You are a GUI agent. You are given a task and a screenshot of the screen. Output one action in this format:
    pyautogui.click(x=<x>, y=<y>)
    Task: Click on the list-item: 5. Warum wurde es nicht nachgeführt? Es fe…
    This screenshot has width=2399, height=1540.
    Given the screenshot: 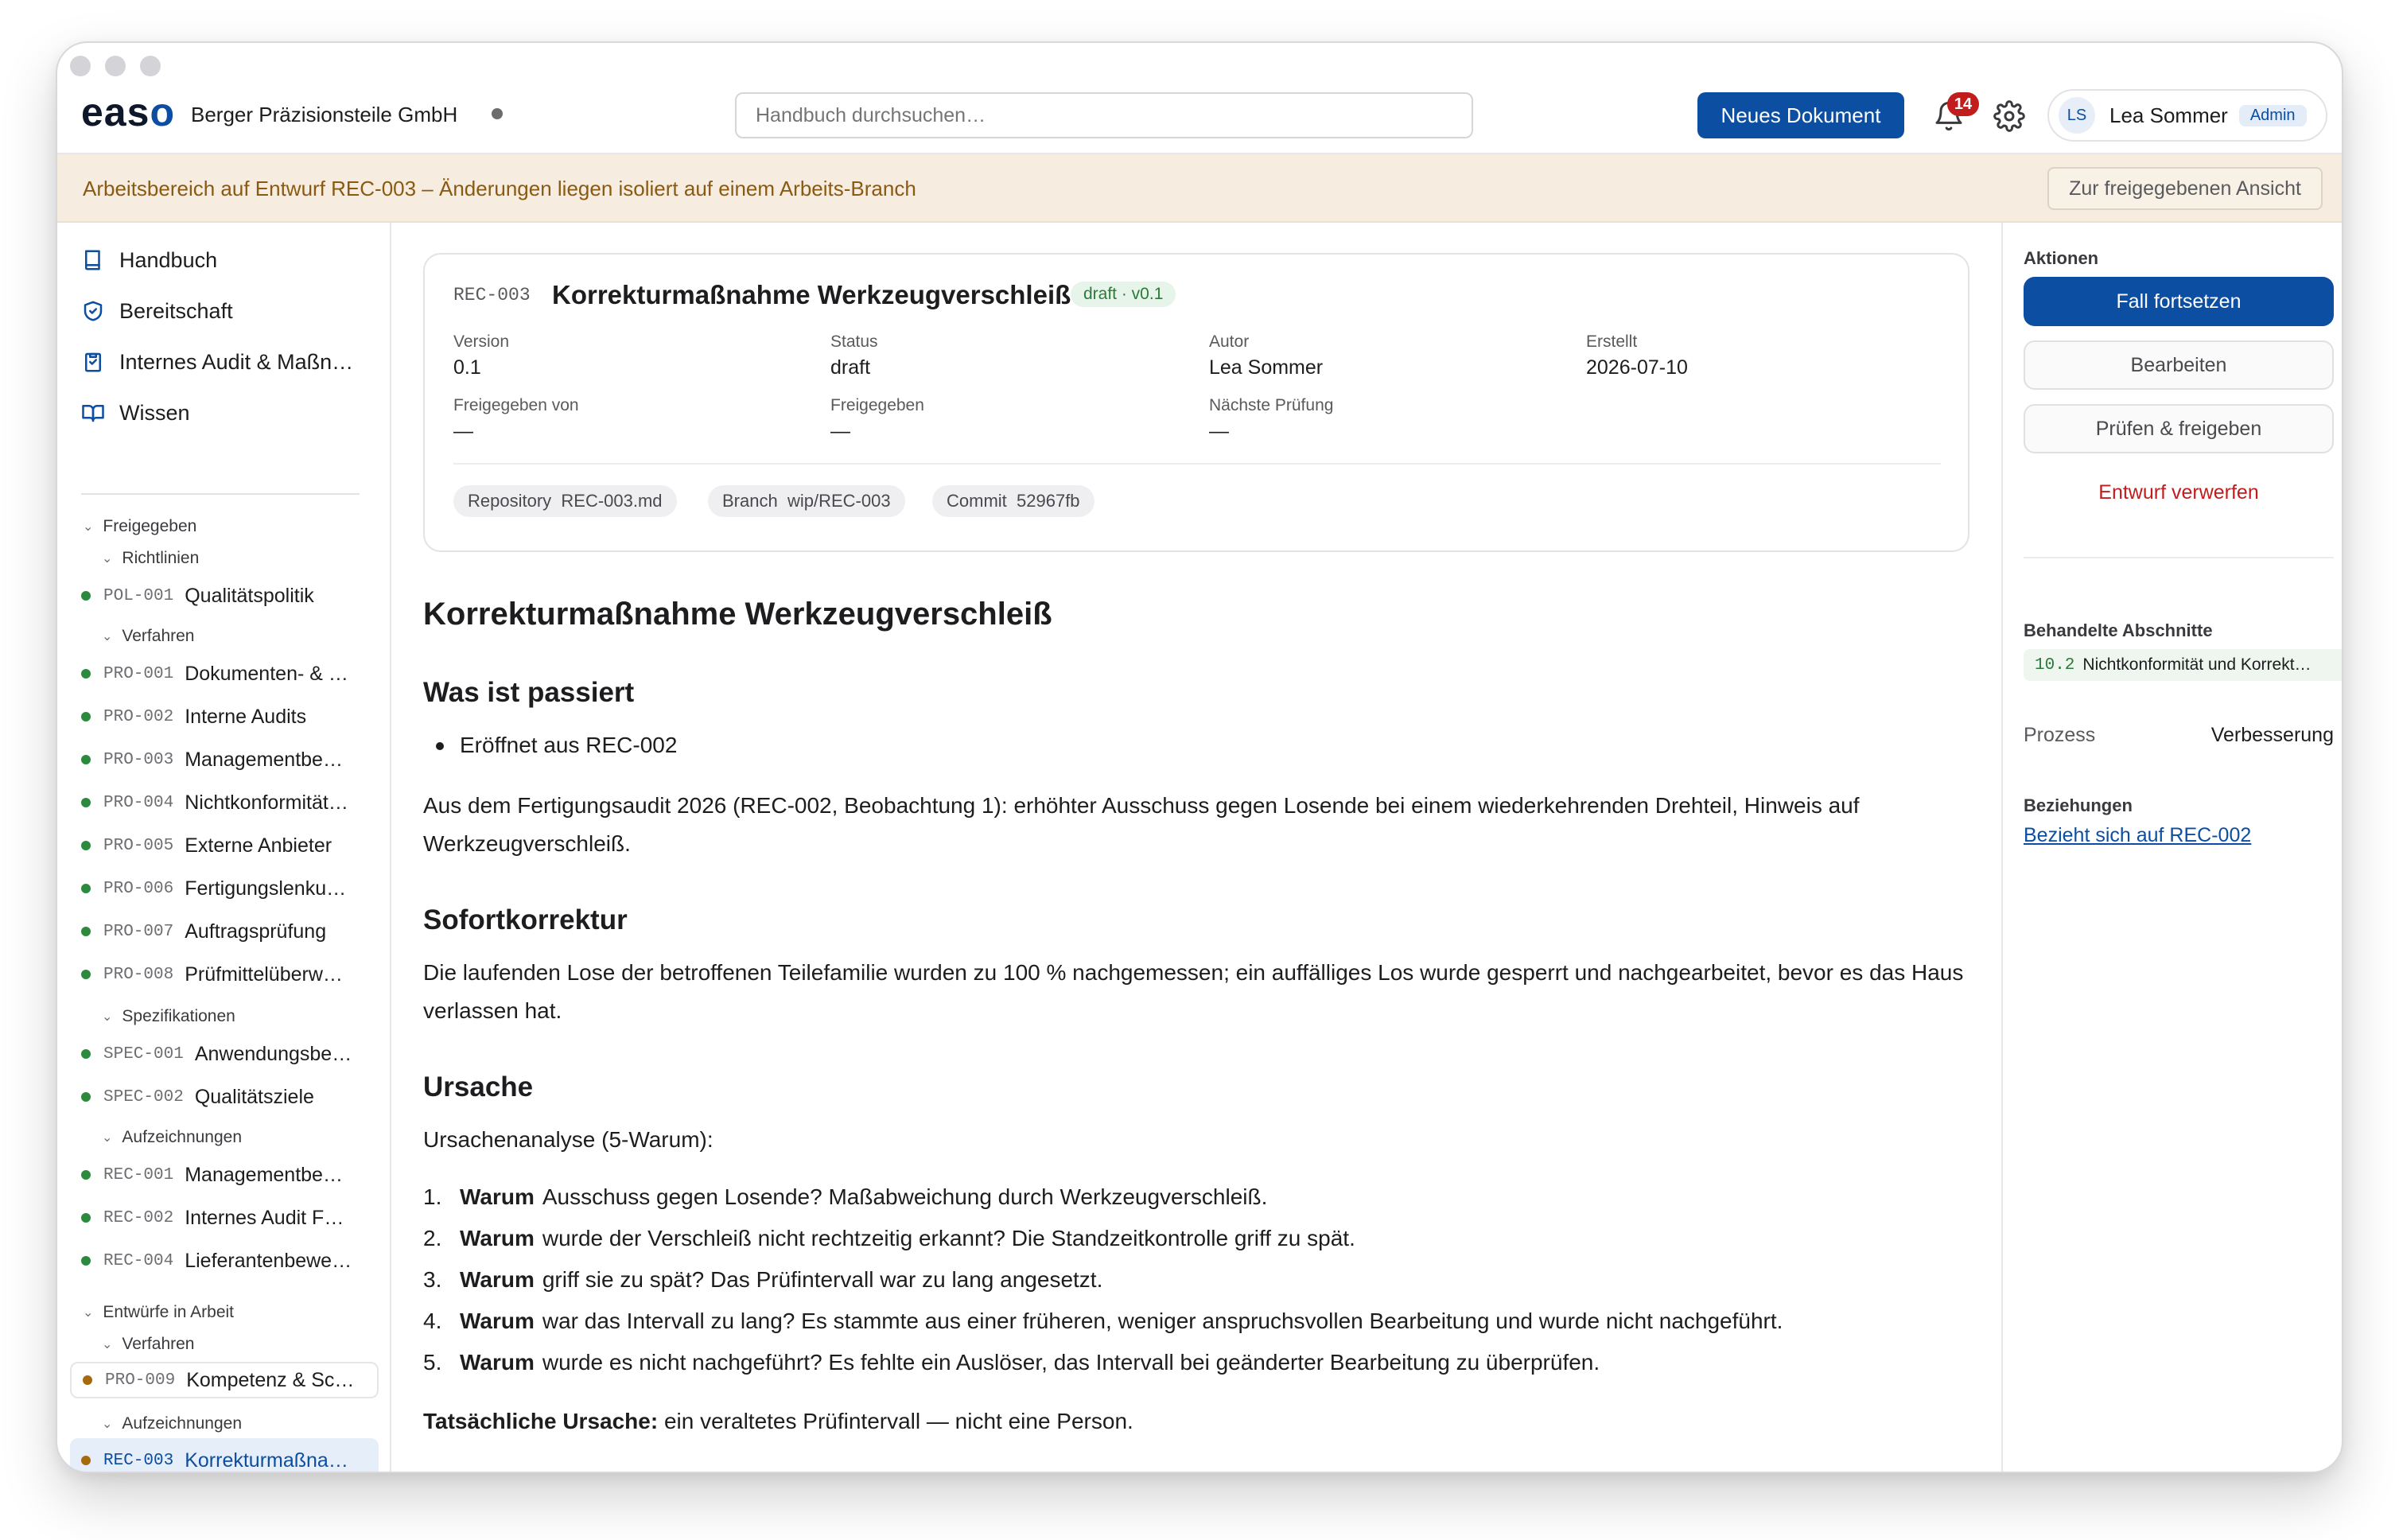 What is the action you would take?
    pyautogui.click(x=1011, y=1362)
    